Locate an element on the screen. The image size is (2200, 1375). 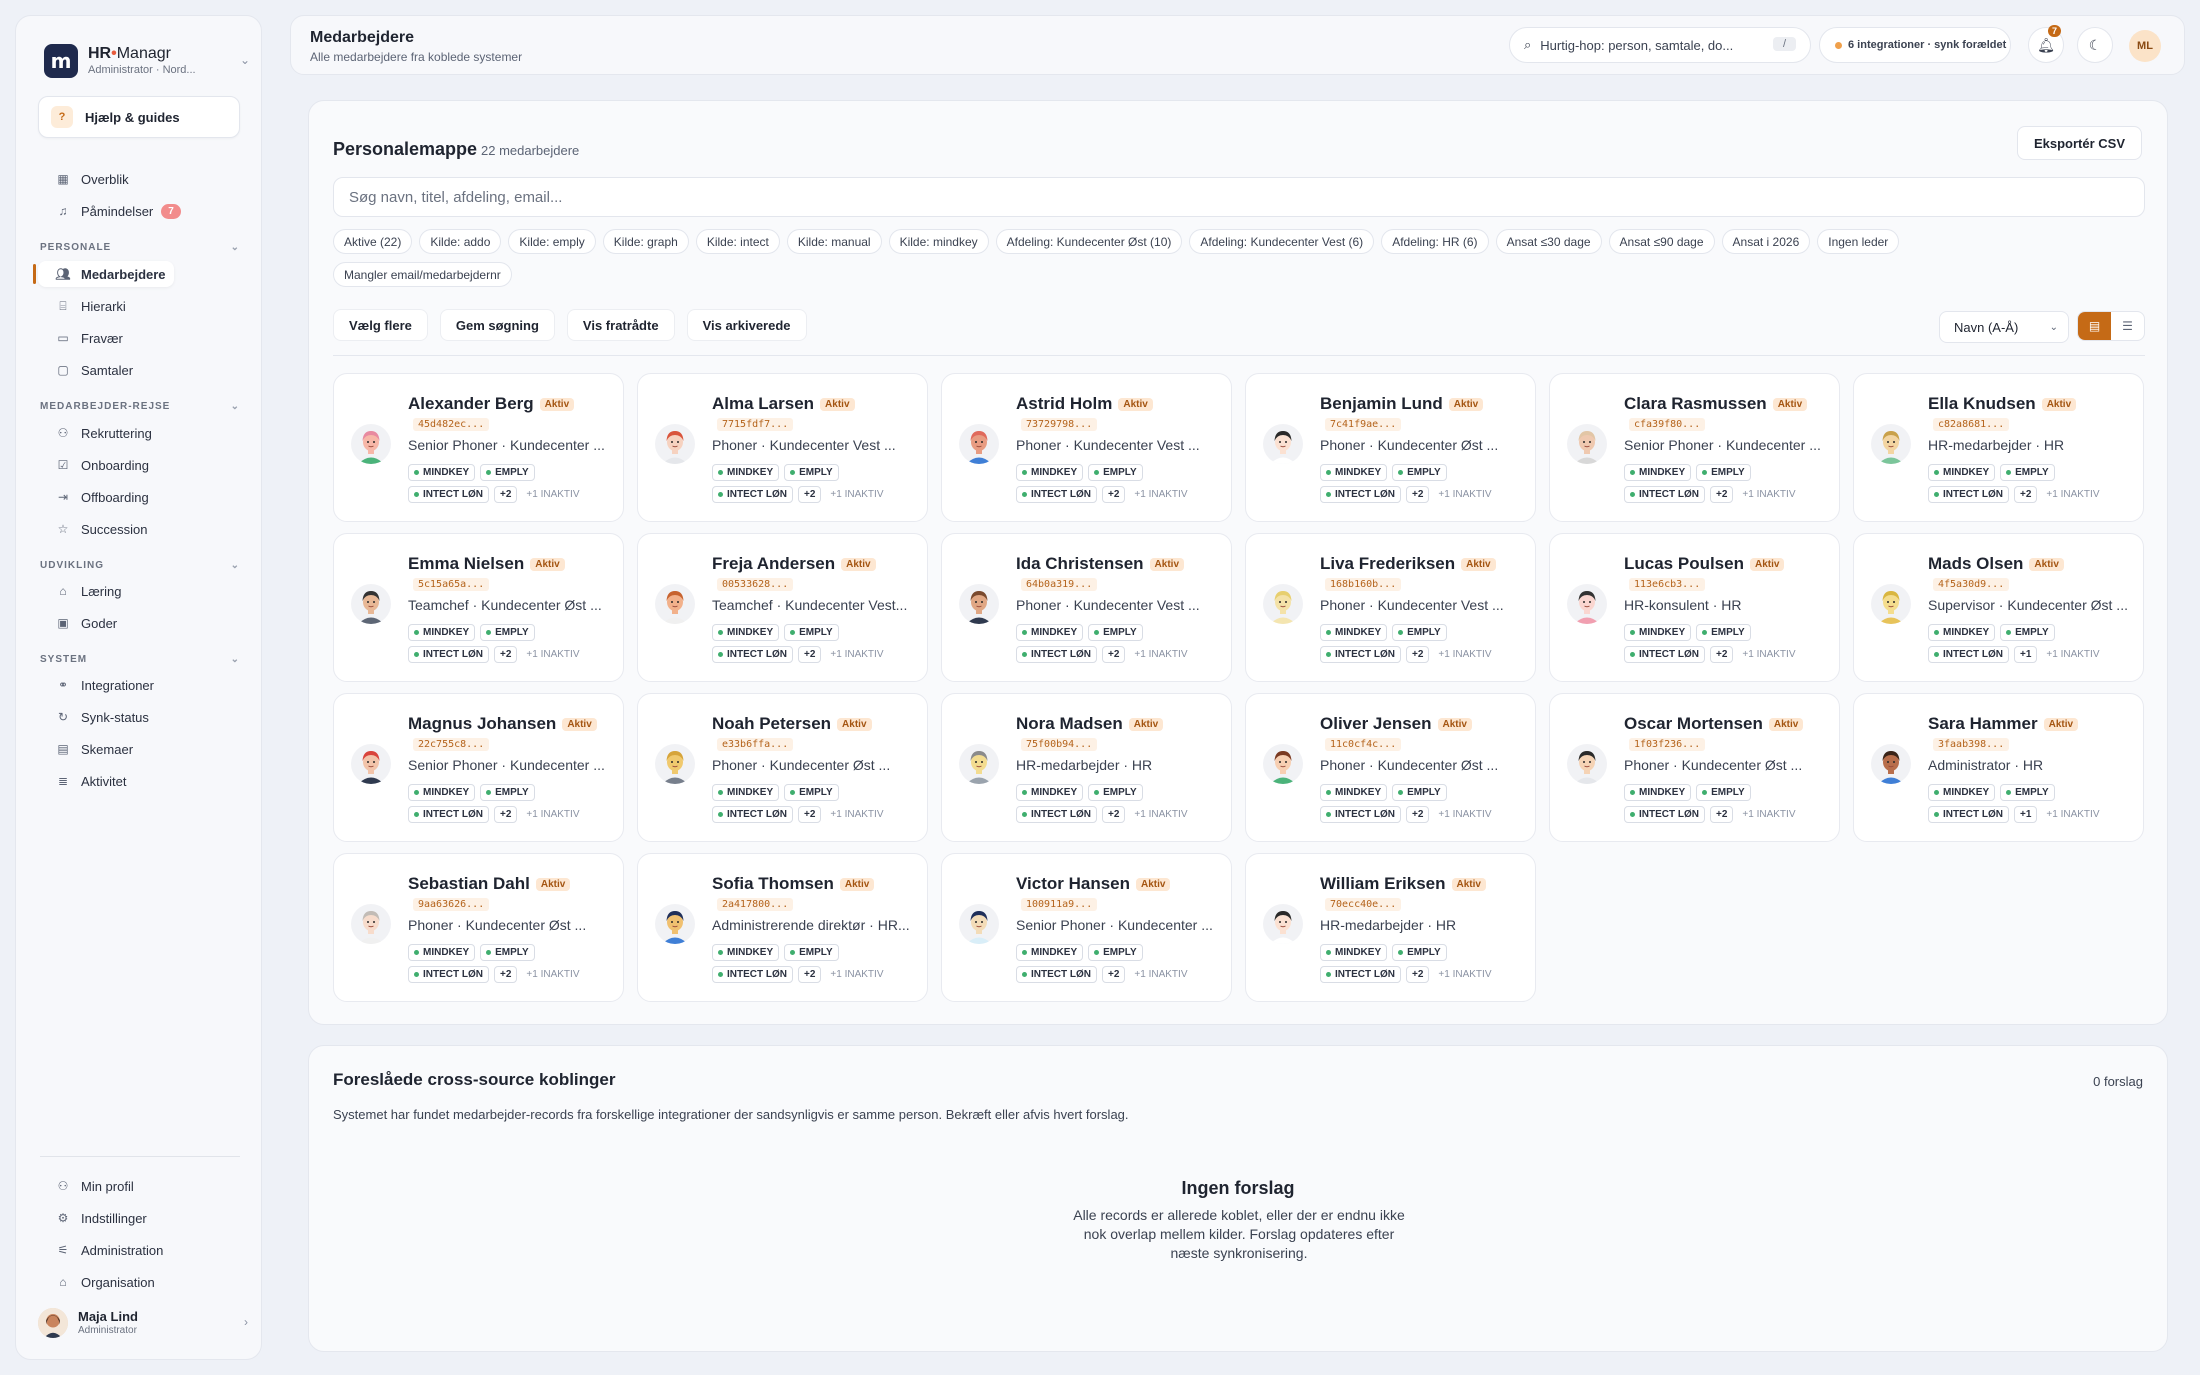
filter-chip: Kilde: manual is located at coordinates (834, 241).